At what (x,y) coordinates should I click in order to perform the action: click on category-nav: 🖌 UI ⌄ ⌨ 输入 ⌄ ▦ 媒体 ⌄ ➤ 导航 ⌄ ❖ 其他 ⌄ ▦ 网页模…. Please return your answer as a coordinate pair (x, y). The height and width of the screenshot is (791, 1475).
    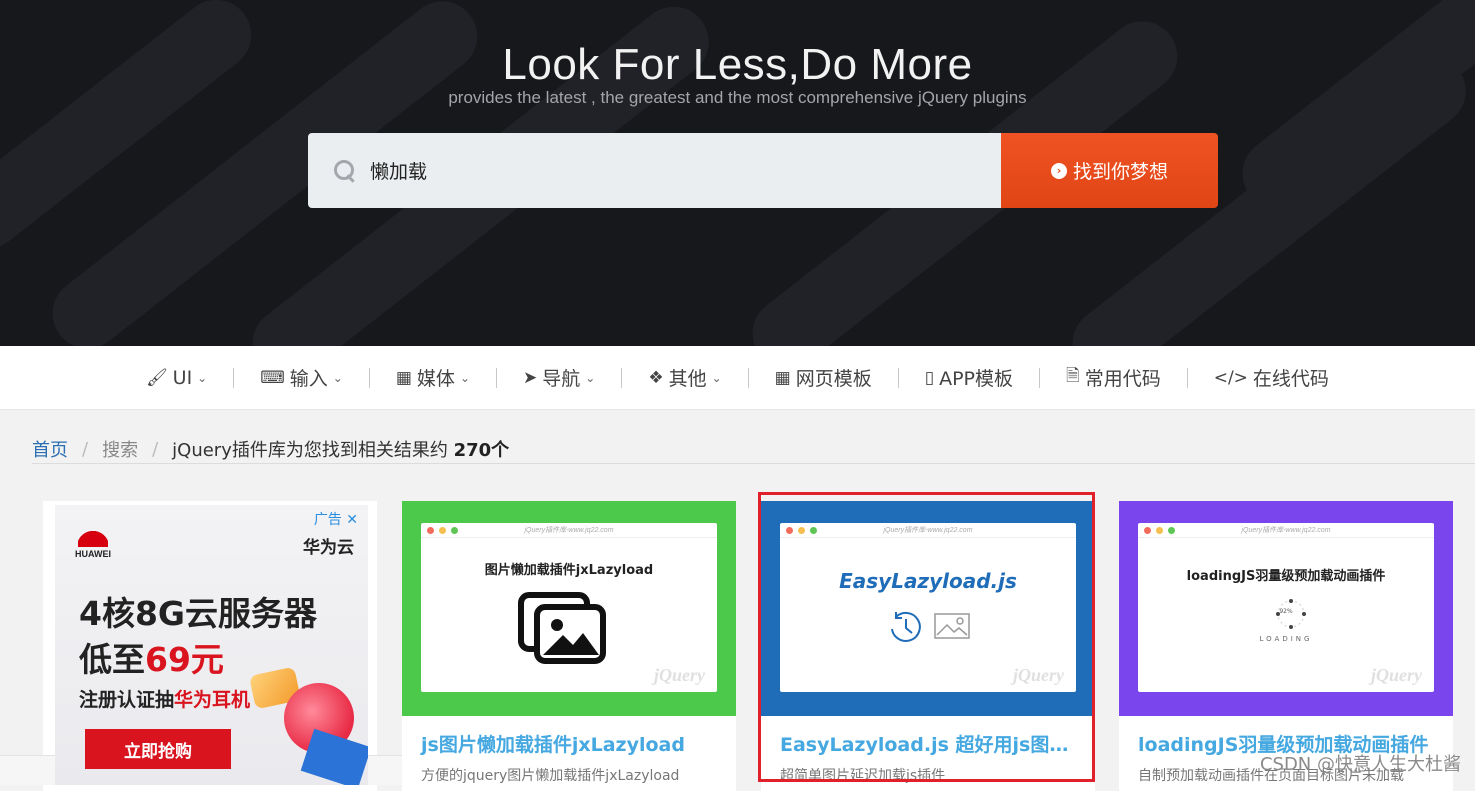
    Looking at the image, I should click on (737, 378).